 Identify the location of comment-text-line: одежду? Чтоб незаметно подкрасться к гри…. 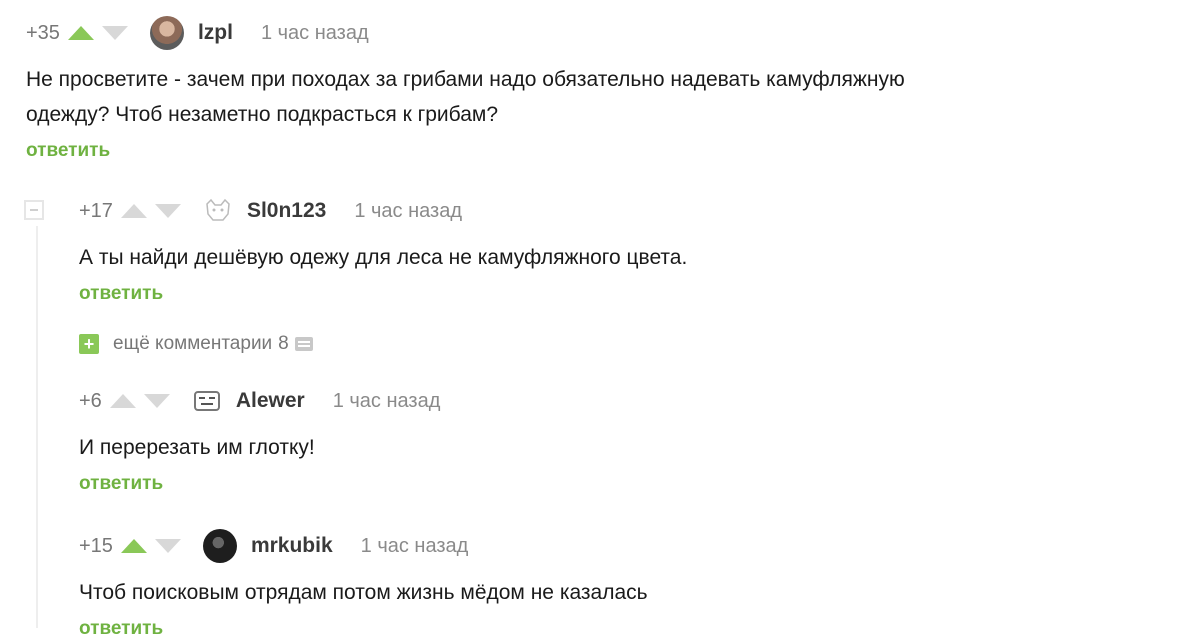
(262, 114).